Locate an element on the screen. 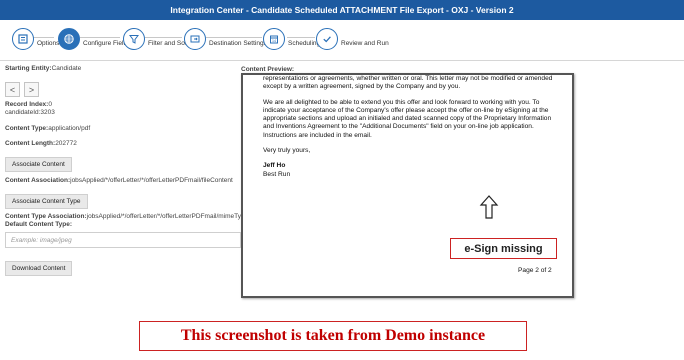 The image size is (684, 360). arrow-up-icon is located at coordinates (489, 207).